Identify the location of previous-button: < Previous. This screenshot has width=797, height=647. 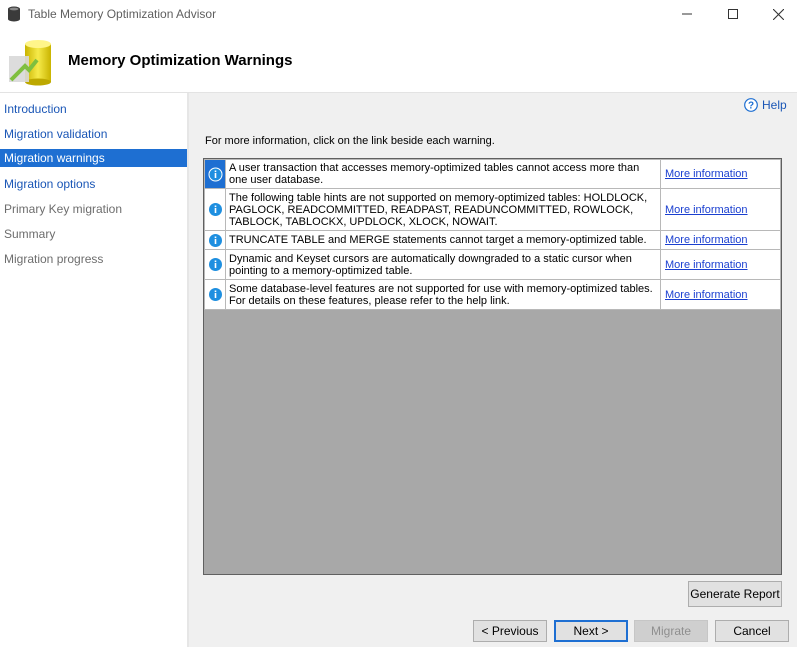
(510, 631).